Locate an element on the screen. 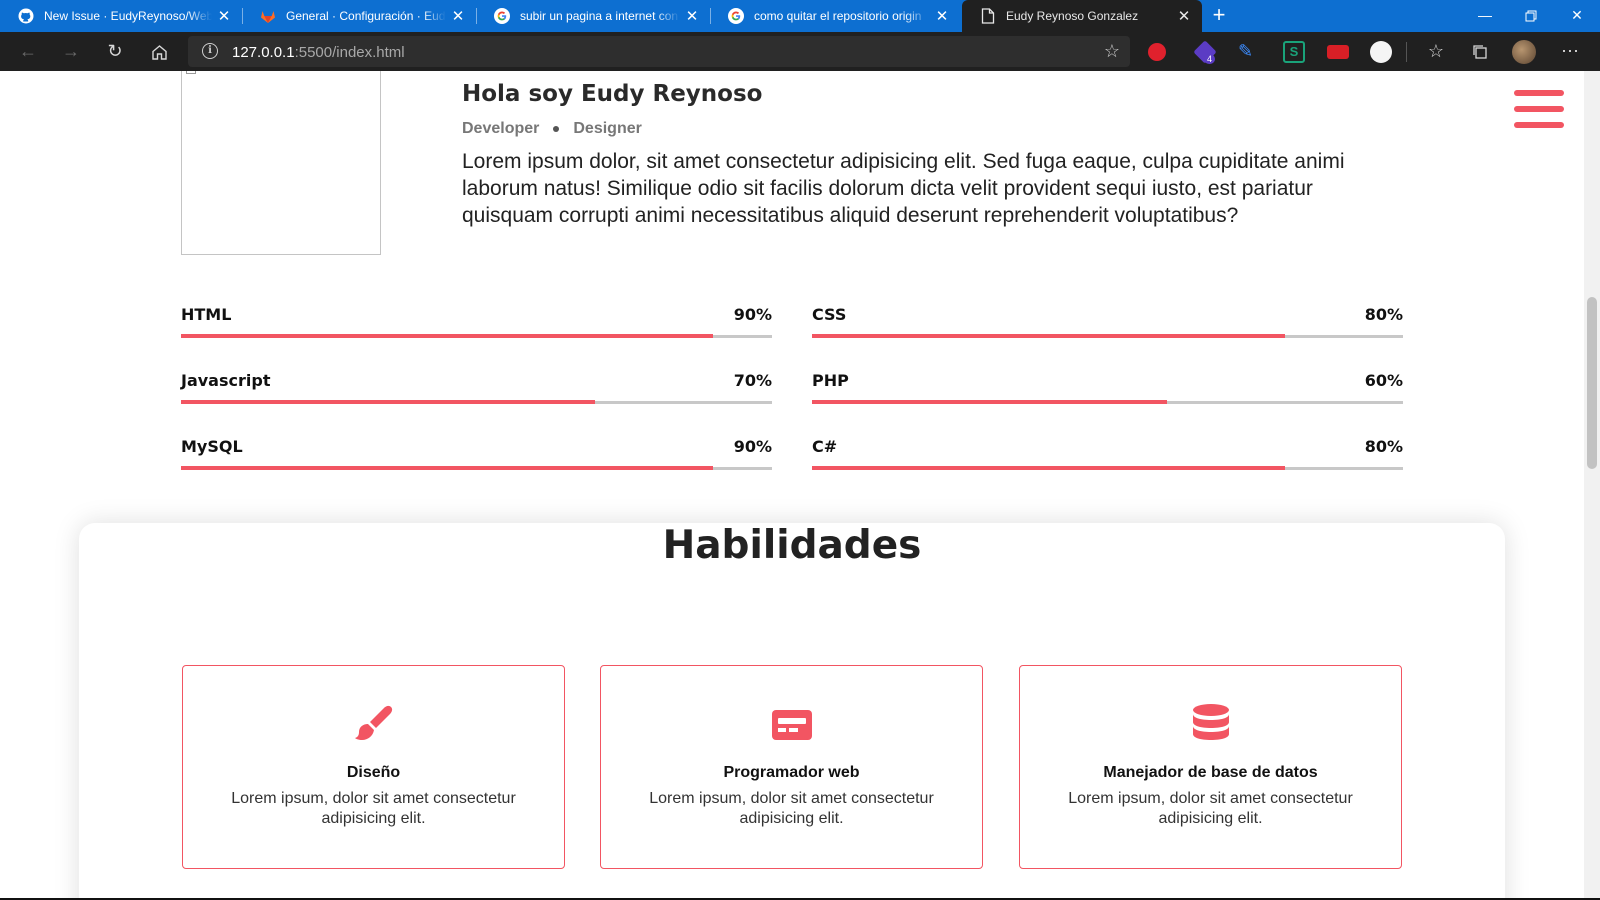  section-title: Habilidades is located at coordinates (792, 545).